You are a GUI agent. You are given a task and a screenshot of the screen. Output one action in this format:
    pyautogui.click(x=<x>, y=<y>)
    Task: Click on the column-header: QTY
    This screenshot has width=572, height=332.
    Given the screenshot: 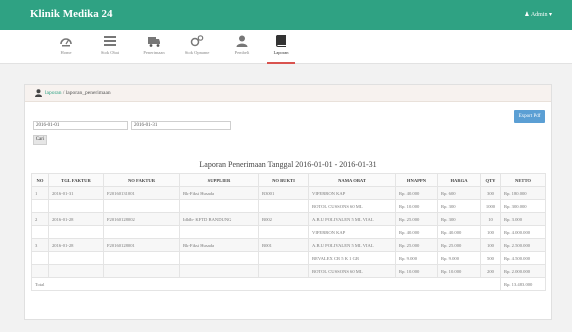 What is the action you would take?
    pyautogui.click(x=490, y=180)
    